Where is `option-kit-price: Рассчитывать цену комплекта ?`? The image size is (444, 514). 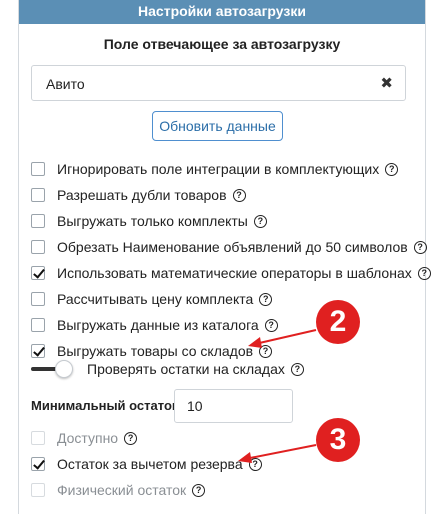 option-kit-price: Рассчитывать цену комплекта ? is located at coordinates (152, 299).